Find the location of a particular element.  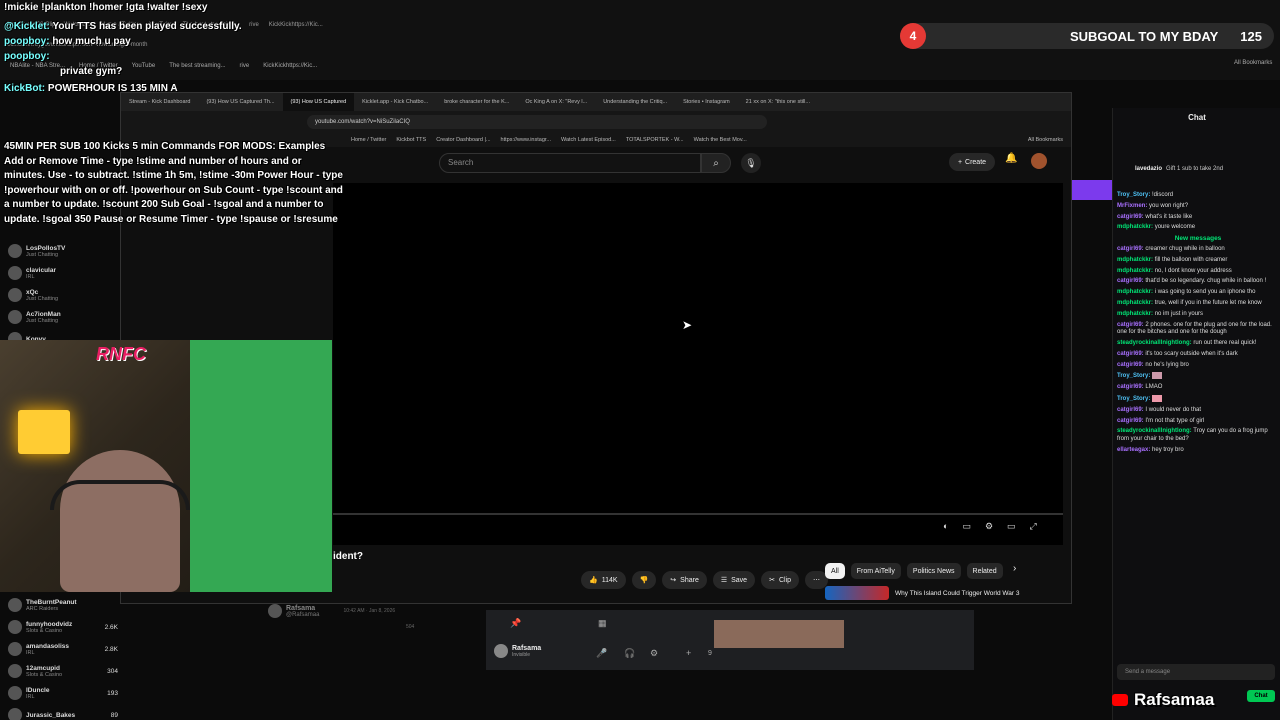

progress-bar is located at coordinates (698, 514).